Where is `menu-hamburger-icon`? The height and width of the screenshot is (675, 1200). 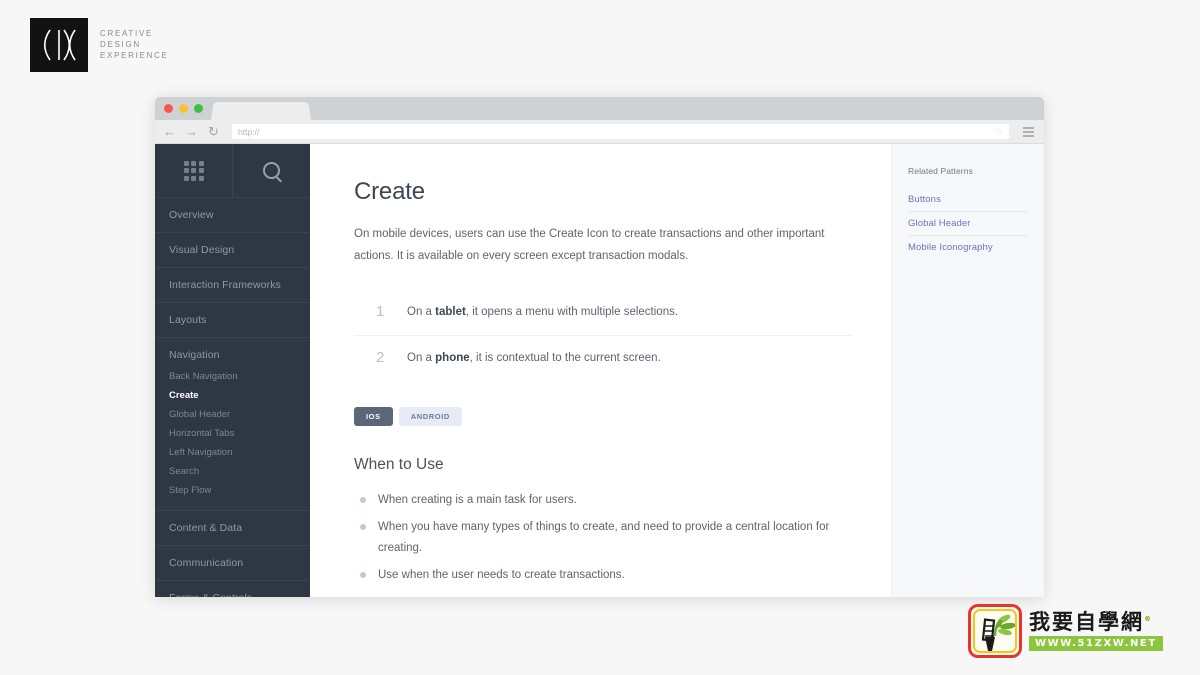
menu-hamburger-icon is located at coordinates (1028, 131).